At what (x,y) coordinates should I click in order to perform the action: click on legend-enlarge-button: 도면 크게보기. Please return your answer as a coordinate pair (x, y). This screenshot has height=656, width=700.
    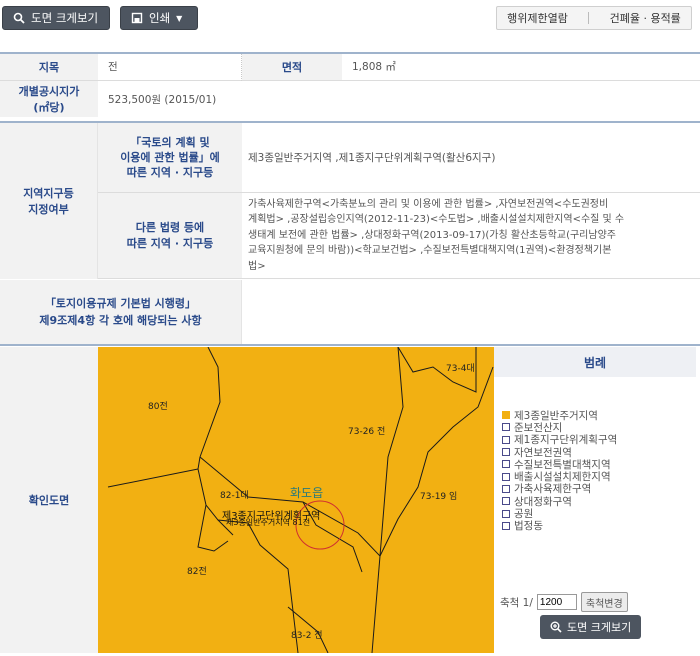
    Looking at the image, I should click on (591, 627).